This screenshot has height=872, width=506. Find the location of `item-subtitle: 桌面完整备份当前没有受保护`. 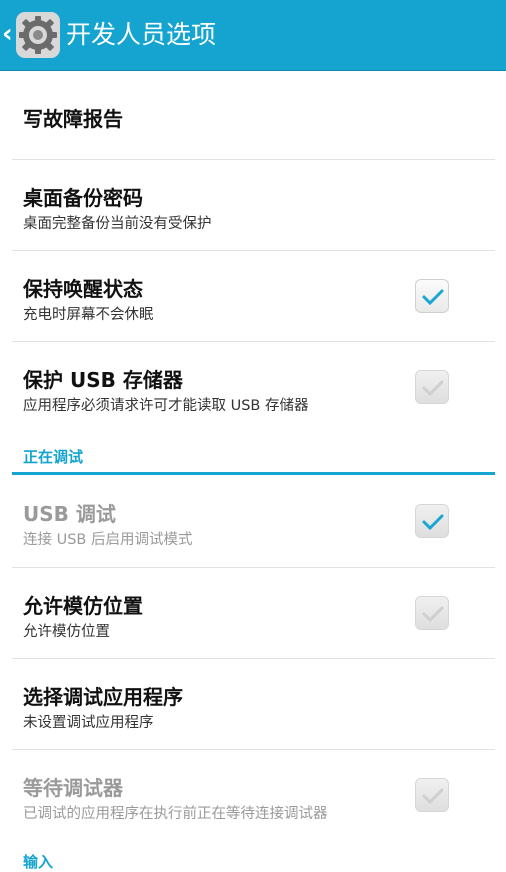

item-subtitle: 桌面完整备份当前没有受保护 is located at coordinates (117, 224).